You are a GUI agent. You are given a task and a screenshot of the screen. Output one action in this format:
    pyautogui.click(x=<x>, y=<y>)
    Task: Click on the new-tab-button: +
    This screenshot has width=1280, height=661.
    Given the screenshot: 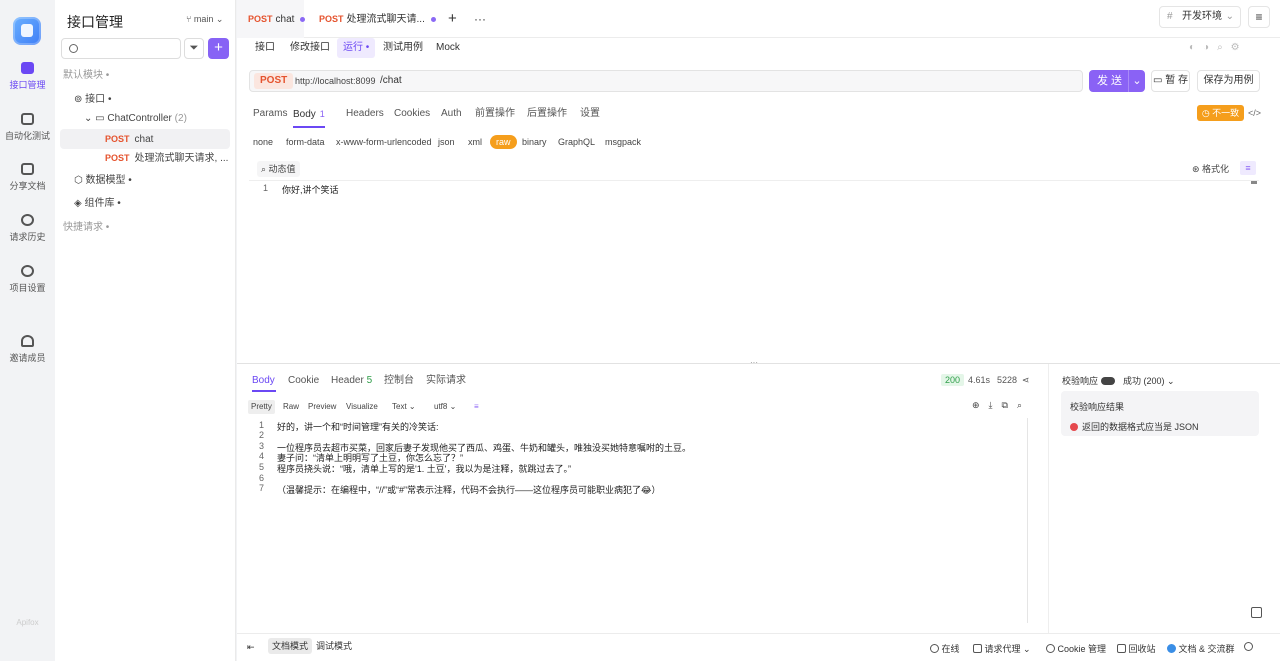 What is the action you would take?
    pyautogui.click(x=452, y=19)
    